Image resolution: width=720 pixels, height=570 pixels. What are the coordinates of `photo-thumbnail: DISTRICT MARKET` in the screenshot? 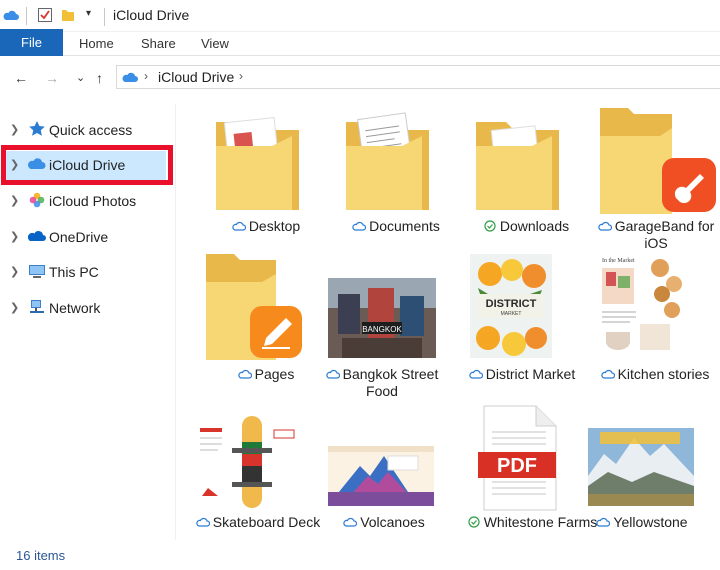 It's located at (511, 306).